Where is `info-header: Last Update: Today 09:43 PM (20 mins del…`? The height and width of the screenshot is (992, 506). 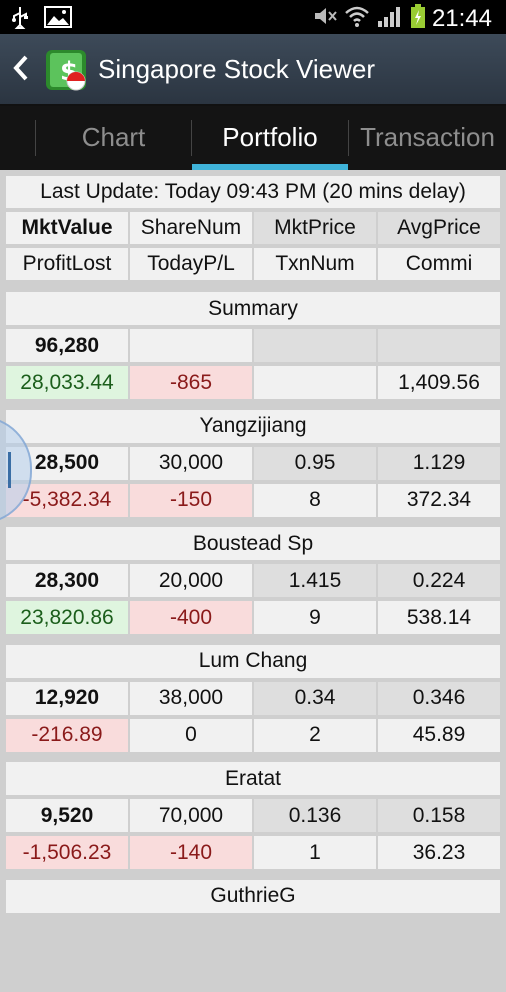
info-header: Last Update: Today 09:43 PM (20 mins del… is located at coordinates (253, 228).